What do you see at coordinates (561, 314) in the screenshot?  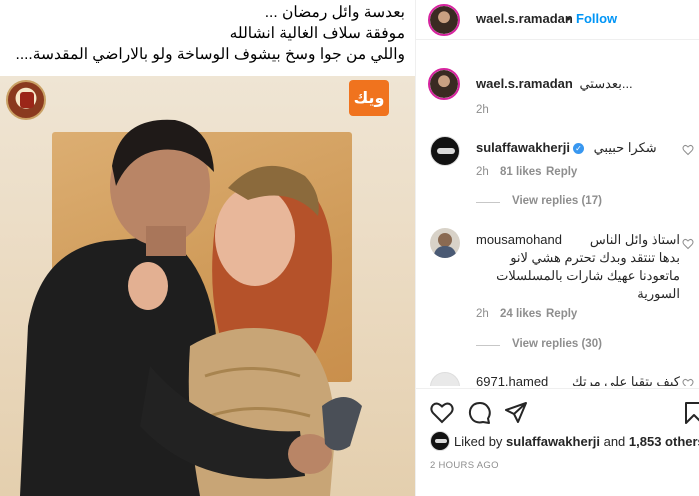 I see `comment-2-reply: Reply` at bounding box center [561, 314].